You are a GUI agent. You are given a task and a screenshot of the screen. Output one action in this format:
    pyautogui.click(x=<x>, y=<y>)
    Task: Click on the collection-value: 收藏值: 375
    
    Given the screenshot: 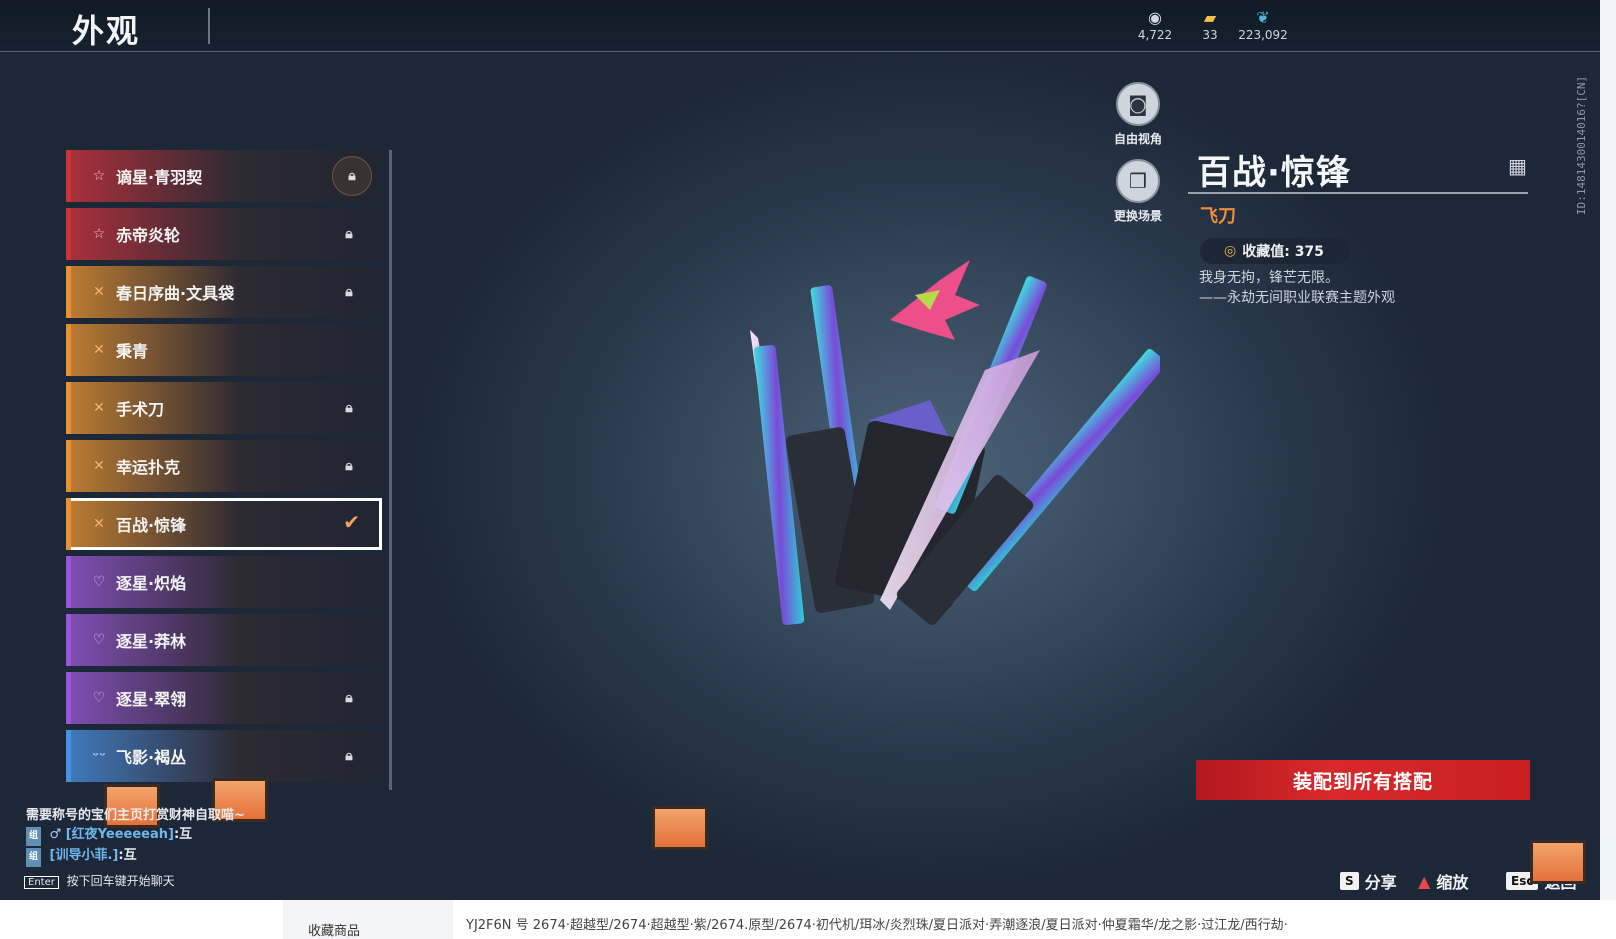 What is the action you would take?
    pyautogui.click(x=1283, y=252)
    